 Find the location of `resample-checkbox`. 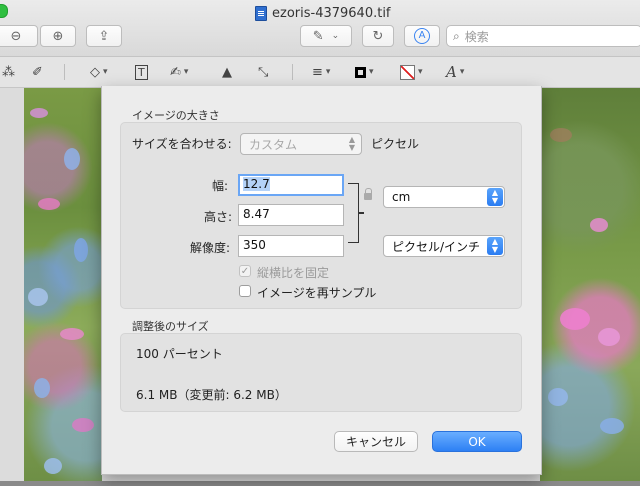

resample-checkbox is located at coordinates (245, 291).